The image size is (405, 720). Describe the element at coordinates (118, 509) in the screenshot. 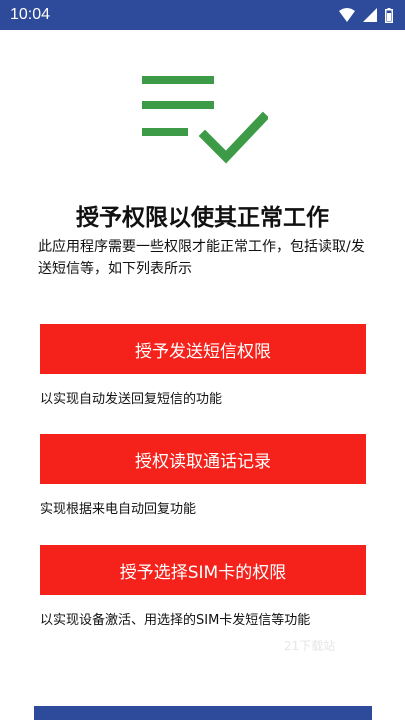

I see `call-log-permission-description: 实现根据来电自动回复功能` at that location.